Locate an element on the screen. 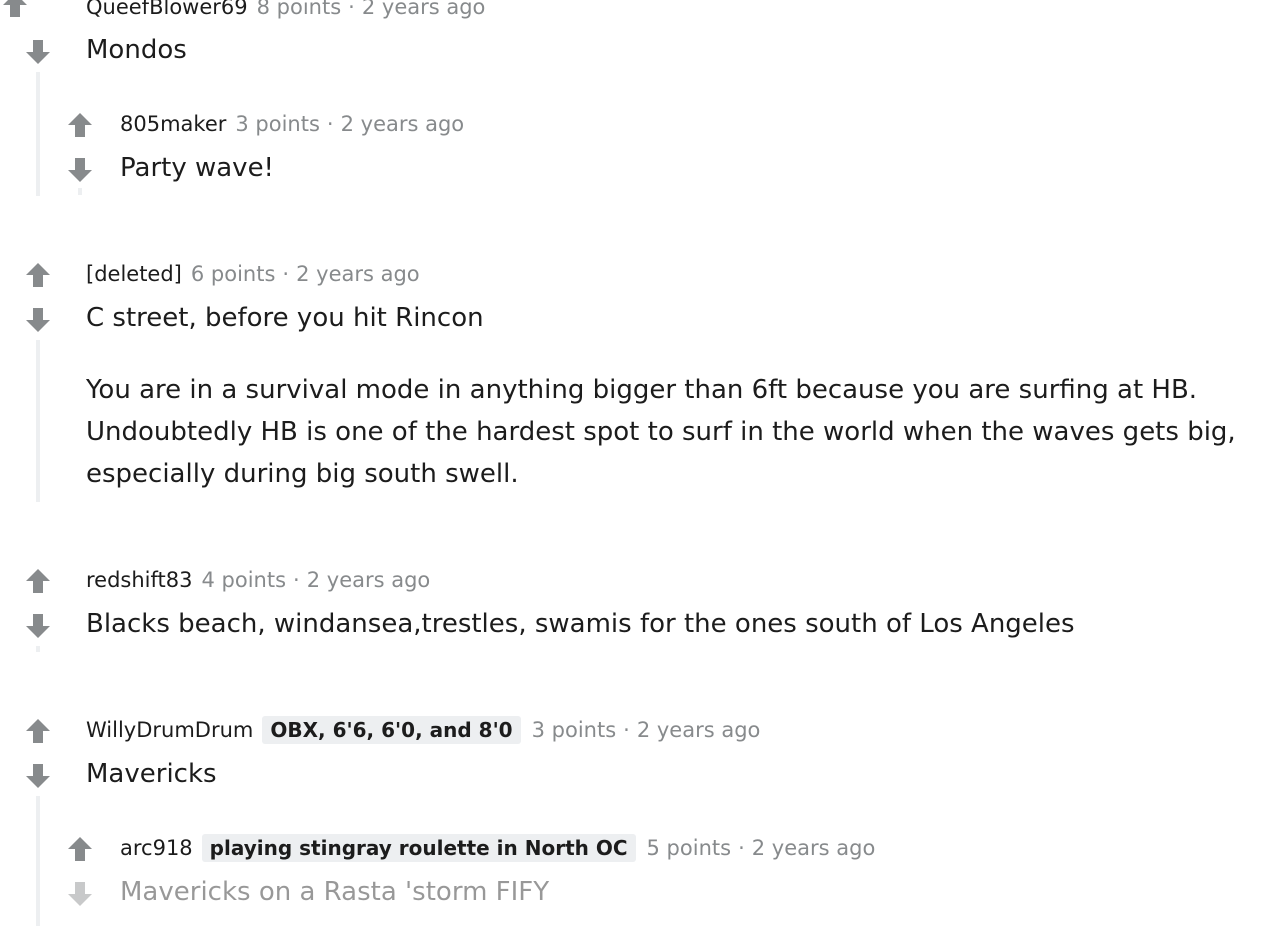 This screenshot has height=926, width=1266. comment-points: 8 points is located at coordinates (299, 9).